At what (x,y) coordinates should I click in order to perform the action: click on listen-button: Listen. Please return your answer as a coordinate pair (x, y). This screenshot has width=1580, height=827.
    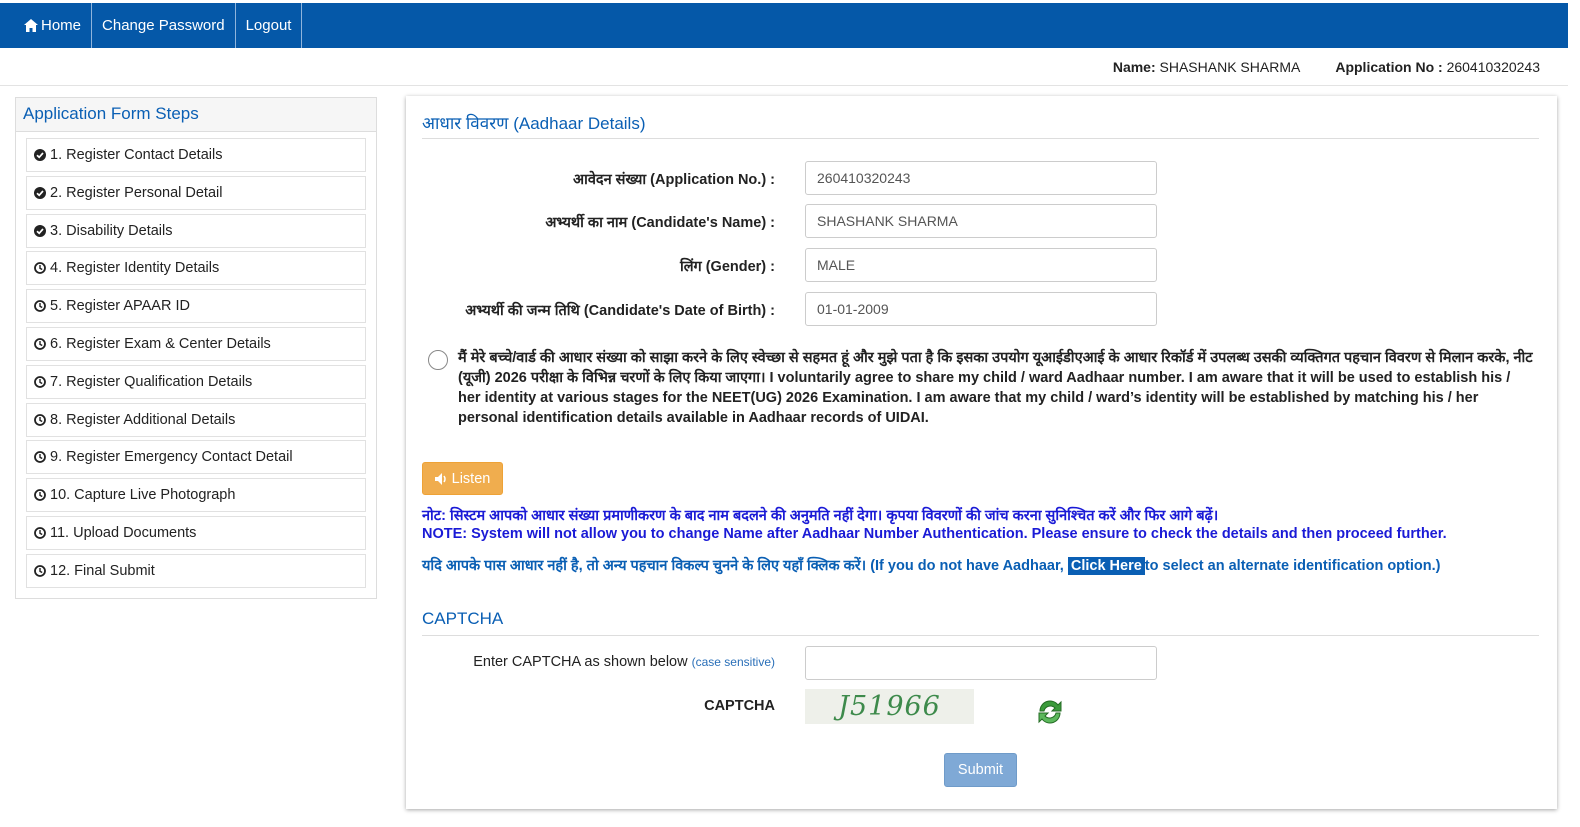
    Looking at the image, I should click on (462, 478).